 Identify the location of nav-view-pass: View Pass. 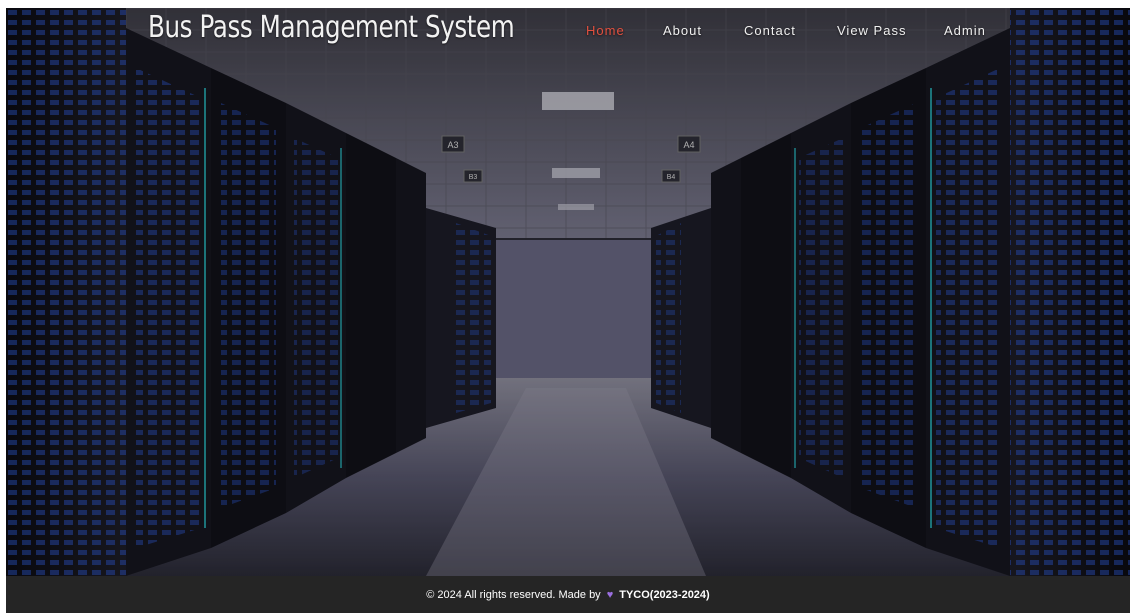
(871, 30).